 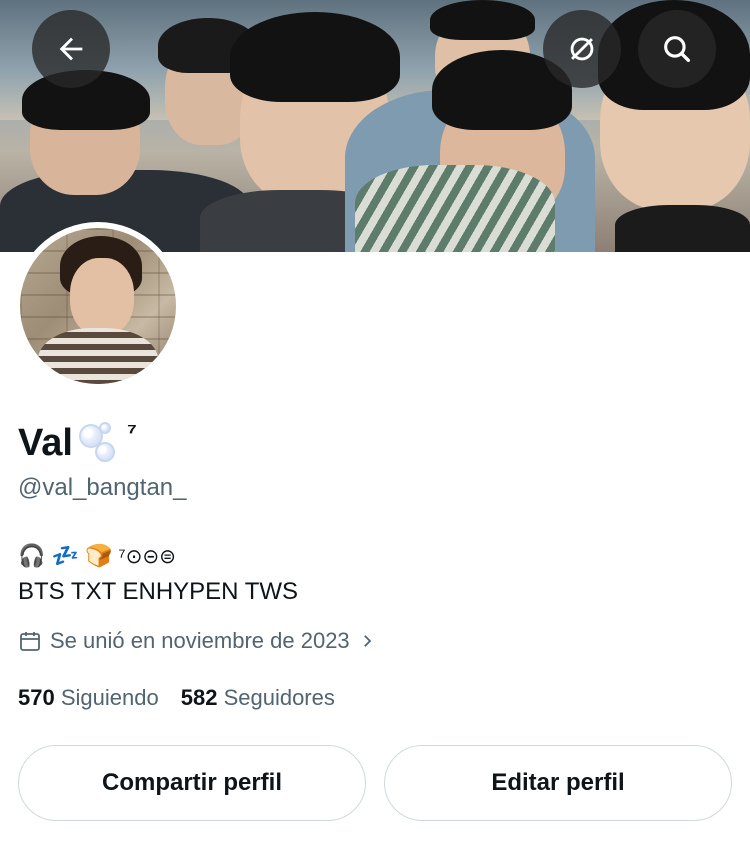 I want to click on avatar, so click(x=98, y=306).